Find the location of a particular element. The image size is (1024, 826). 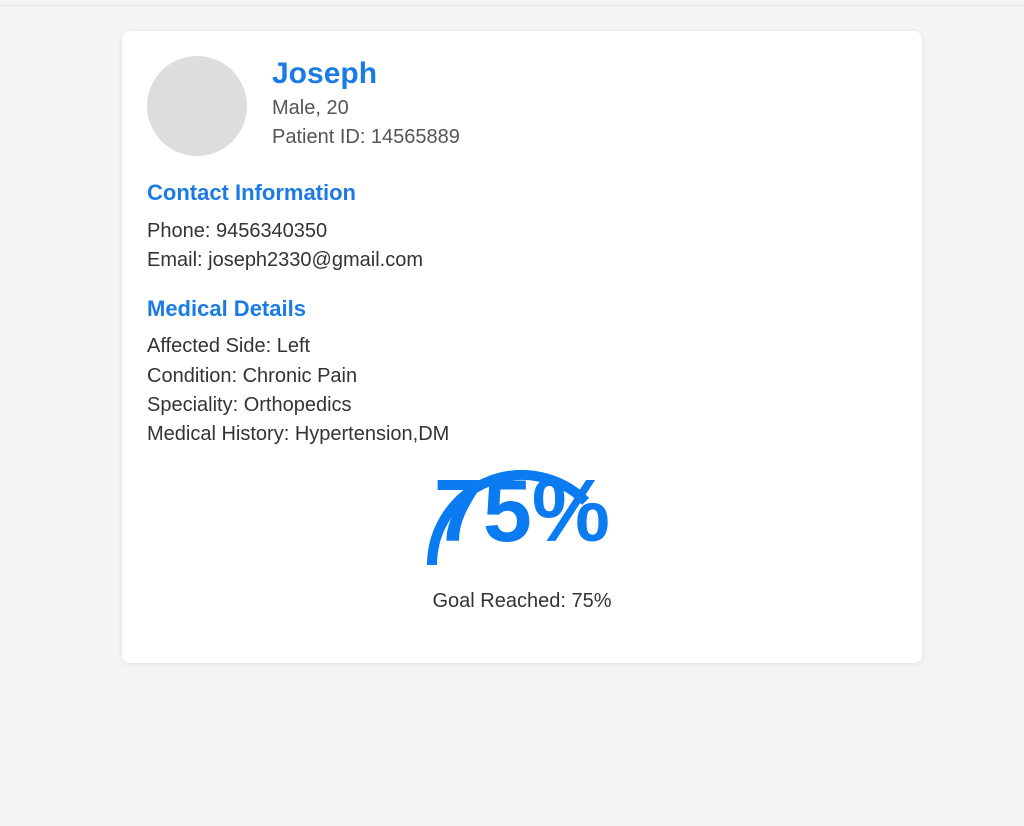

avatar is located at coordinates (197, 106).